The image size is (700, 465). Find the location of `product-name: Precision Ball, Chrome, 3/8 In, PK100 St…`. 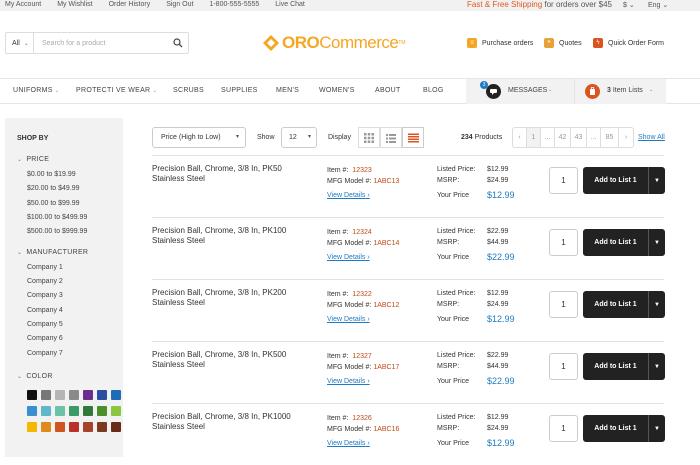

product-name: Precision Ball, Chrome, 3/8 In, PK100 St… is located at coordinates (232, 236).